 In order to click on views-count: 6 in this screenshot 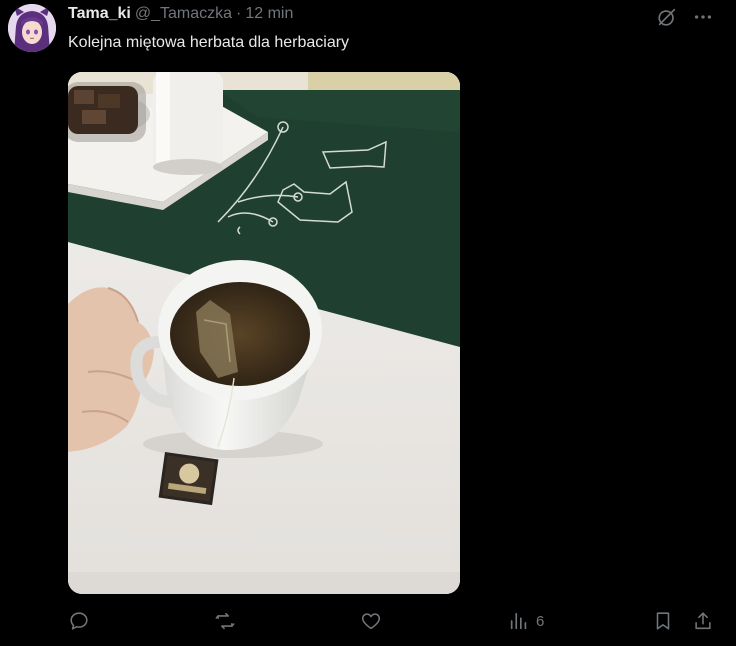, I will do `click(540, 621)`.